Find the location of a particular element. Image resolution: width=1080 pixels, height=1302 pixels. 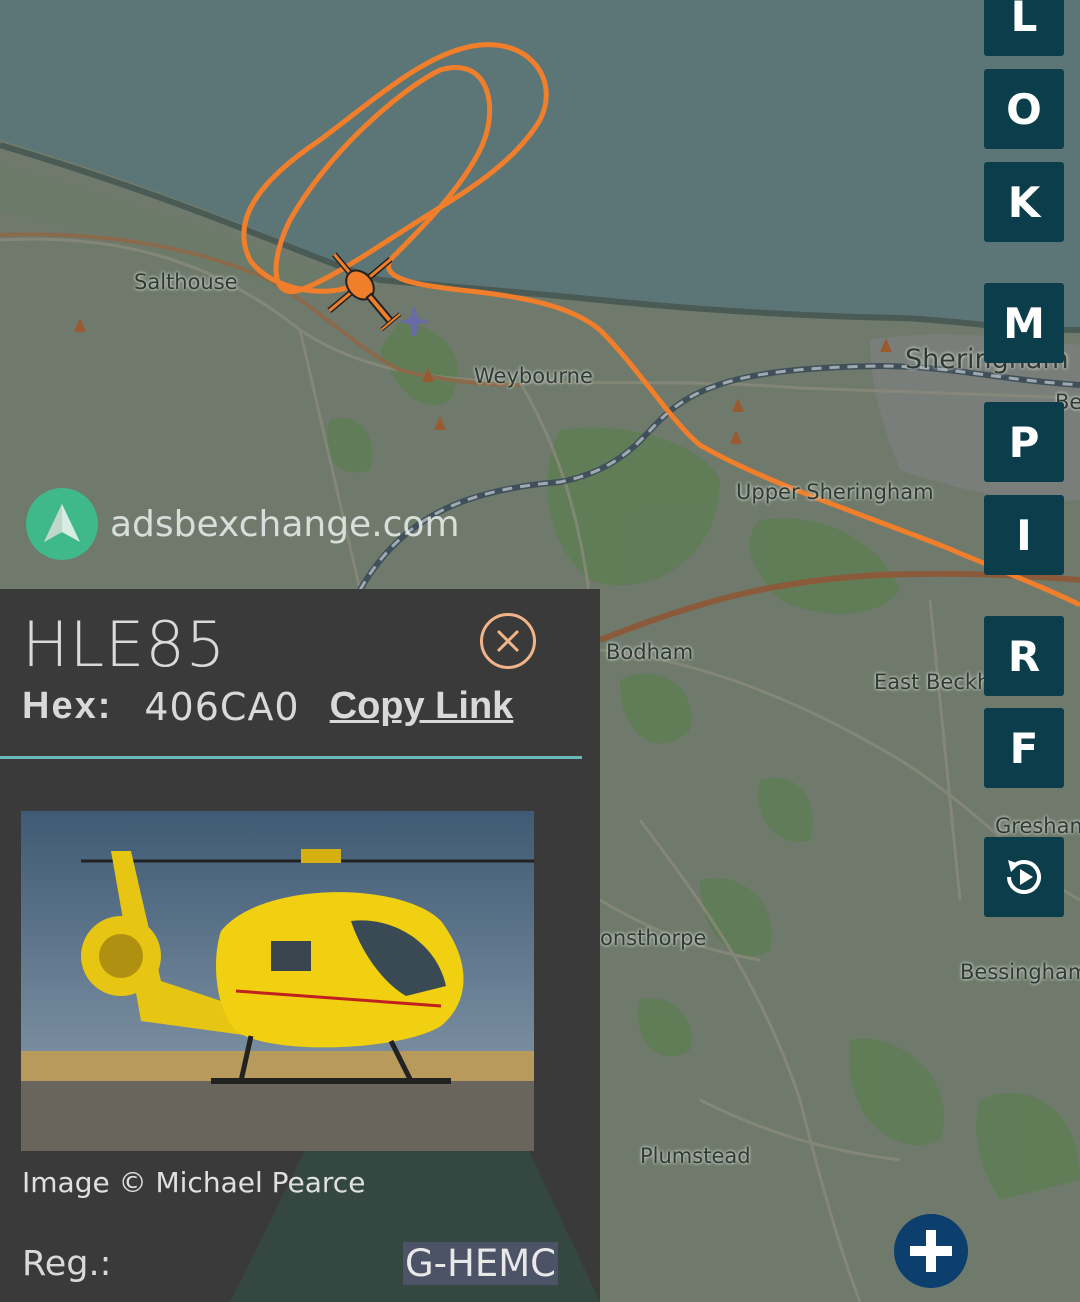

zoom-in-button is located at coordinates (931, 1251).